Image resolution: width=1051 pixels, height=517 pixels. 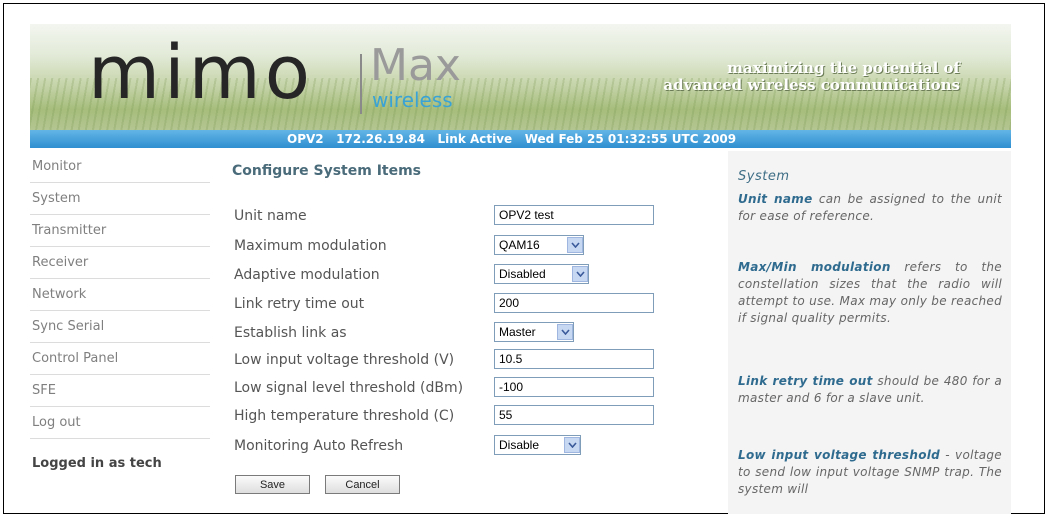 I want to click on row-low-voltage: Low input voltage threshold (V), so click(x=454, y=360).